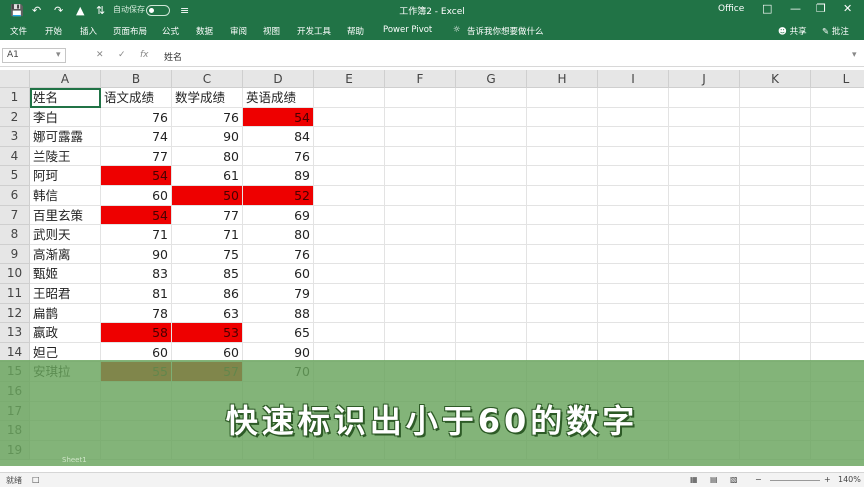 Image resolution: width=864 pixels, height=487 pixels. I want to click on cell-h7, so click(562, 215).